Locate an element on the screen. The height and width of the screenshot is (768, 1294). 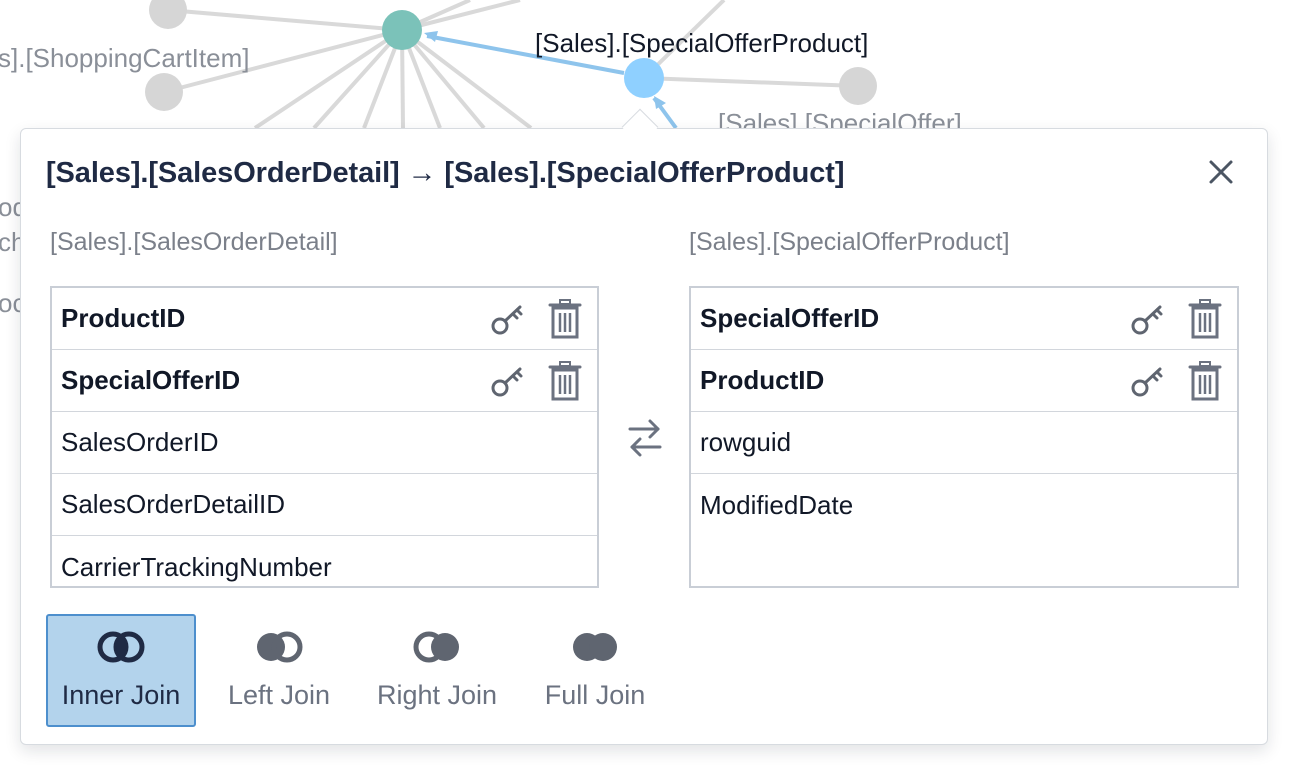
left-field-row: SalesOrderID is located at coordinates (324, 443).